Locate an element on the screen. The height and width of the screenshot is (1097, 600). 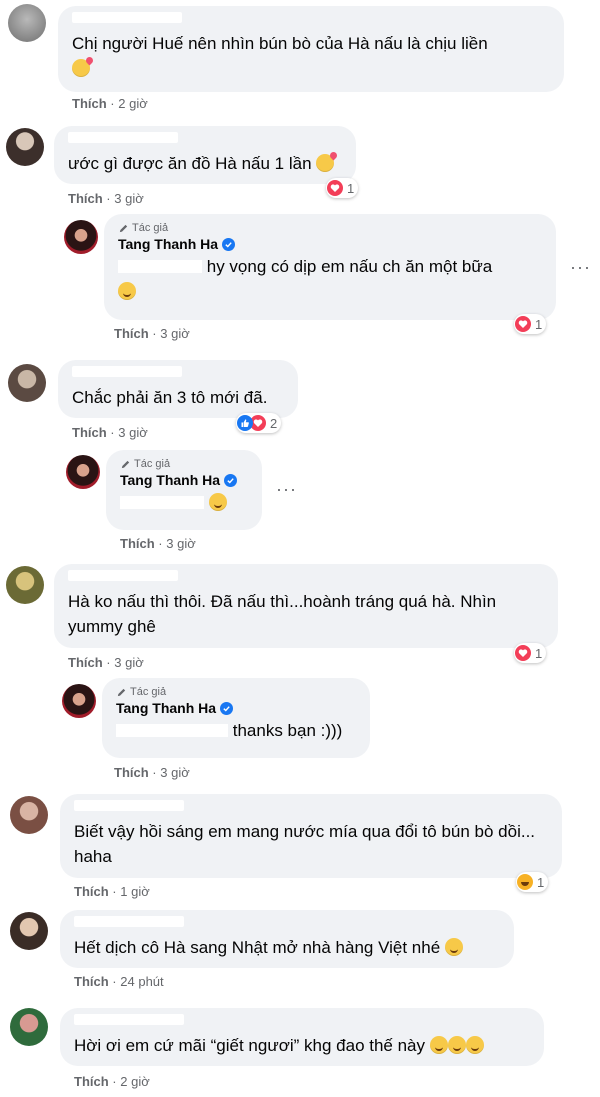
reply-bubble: Tác giả Tang Thanh Ha thanks bạn :))) is located at coordinates (236, 718).